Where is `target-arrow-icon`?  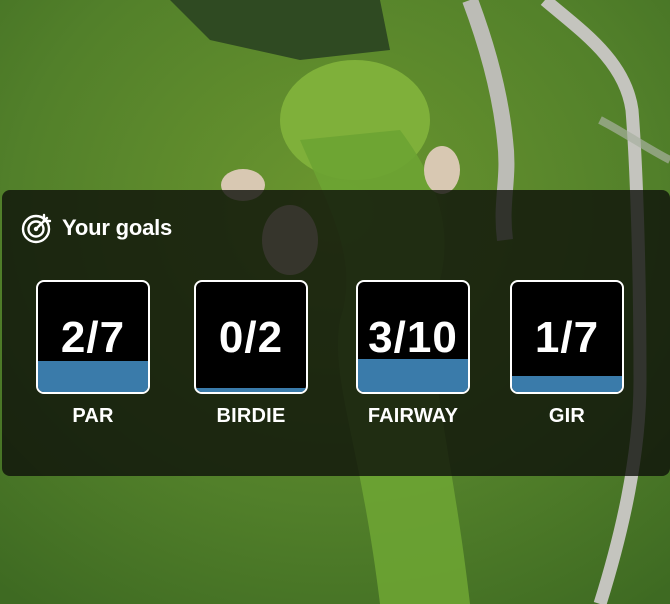
target-arrow-icon is located at coordinates (36, 228).